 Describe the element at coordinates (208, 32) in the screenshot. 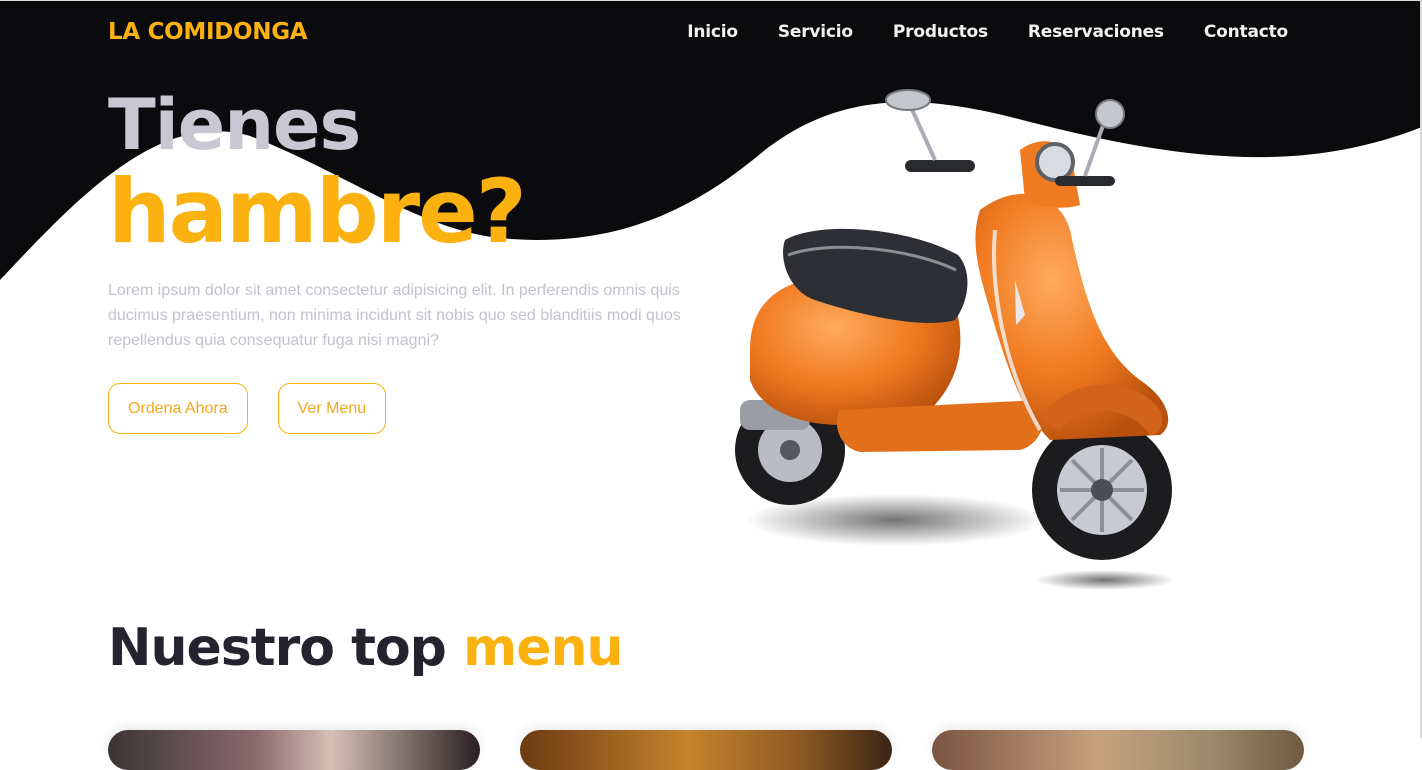

I see `brand-logo: LA COMIDONGA` at that location.